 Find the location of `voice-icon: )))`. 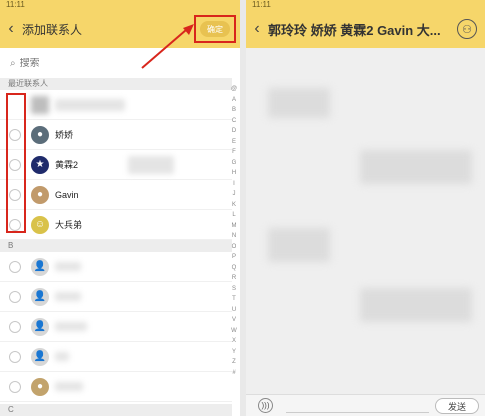

voice-icon: ))) is located at coordinates (265, 405).